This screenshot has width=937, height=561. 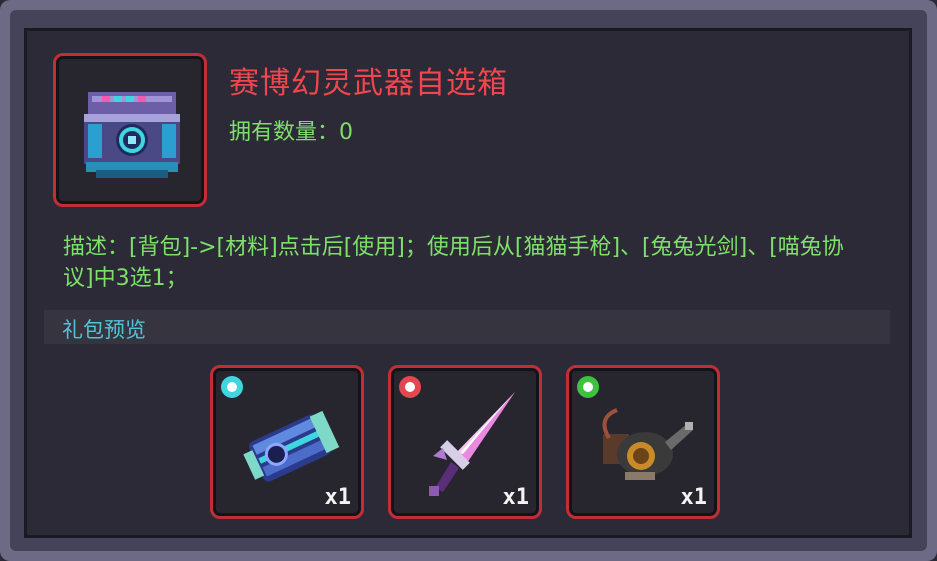 I want to click on owned-count: 拥有数量：0, so click(x=291, y=132).